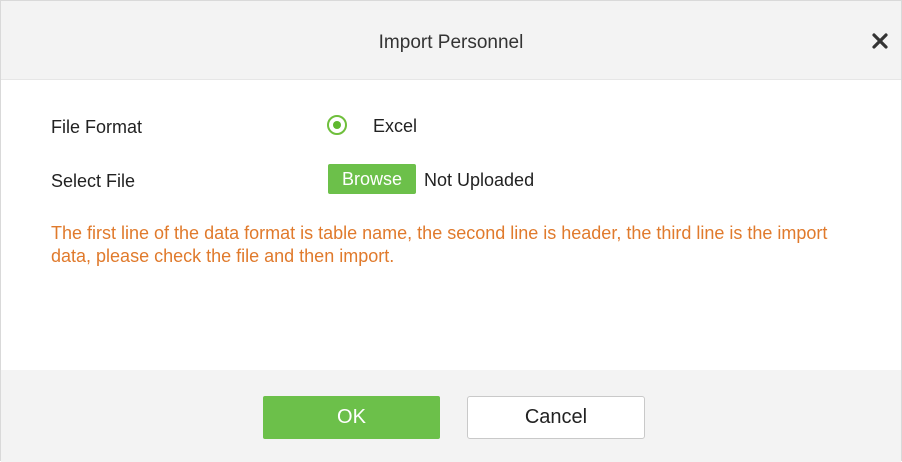 This screenshot has width=902, height=462. Describe the element at coordinates (93, 181) in the screenshot. I see `select-file-label: Select File` at that location.